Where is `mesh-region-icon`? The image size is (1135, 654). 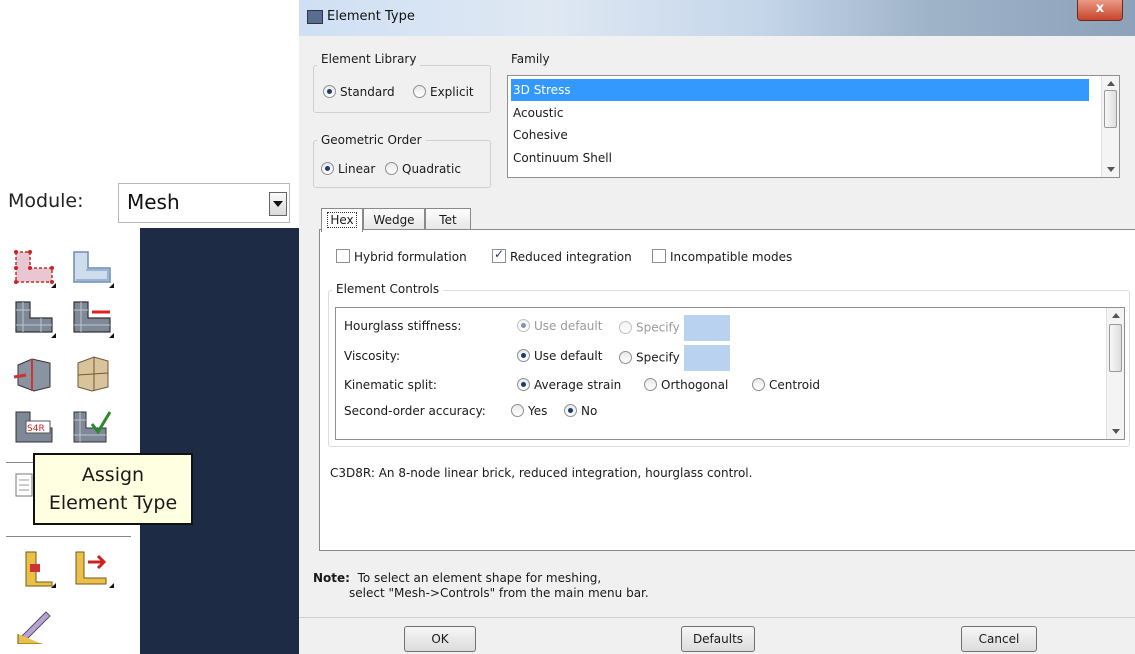
mesh-region-icon is located at coordinates (92, 318).